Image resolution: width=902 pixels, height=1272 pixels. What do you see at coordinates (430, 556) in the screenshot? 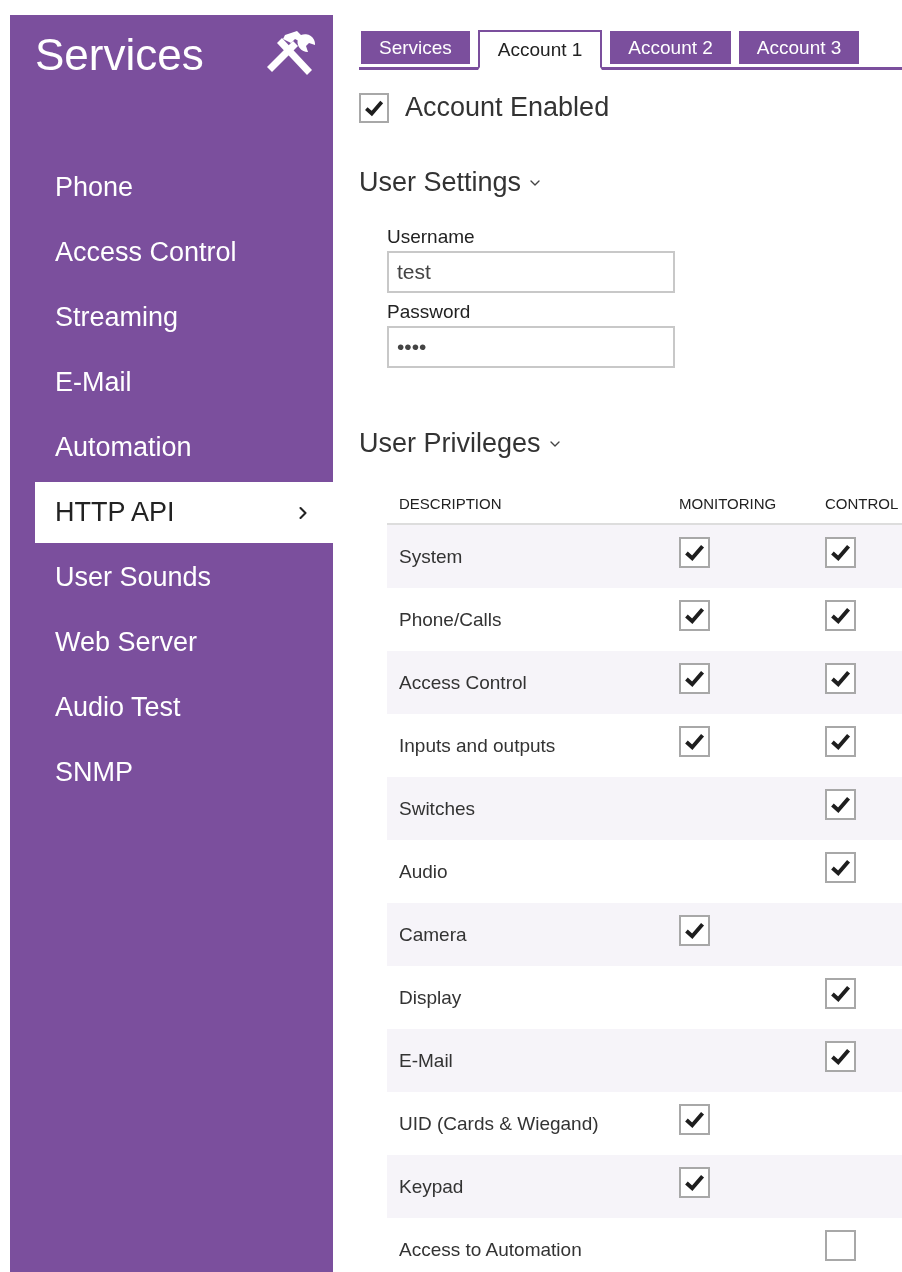
I see `table-cell-text: System` at bounding box center [430, 556].